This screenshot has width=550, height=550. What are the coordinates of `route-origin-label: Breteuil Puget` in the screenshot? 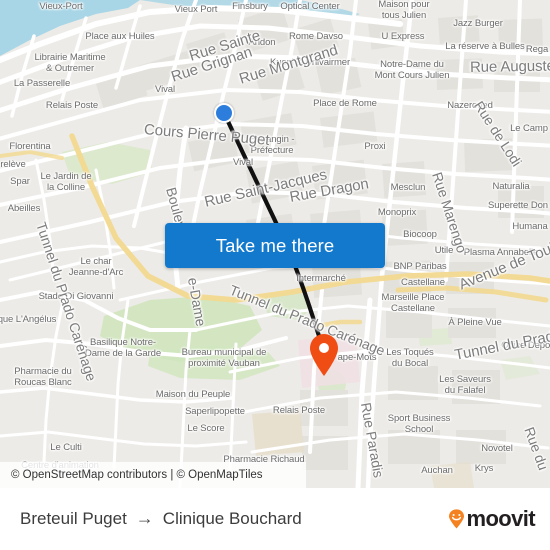 It's located at (73, 518).